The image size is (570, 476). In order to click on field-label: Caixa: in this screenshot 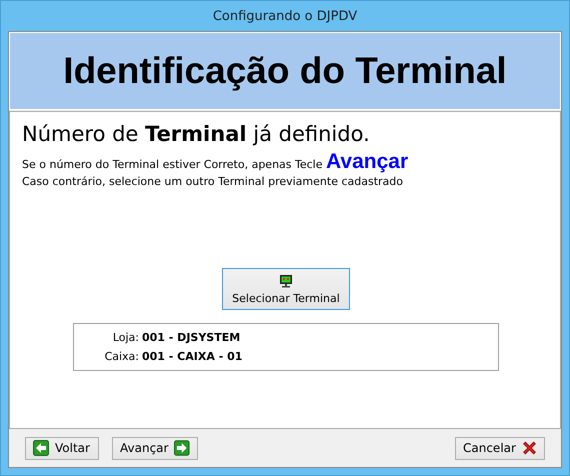, I will do `click(121, 356)`.